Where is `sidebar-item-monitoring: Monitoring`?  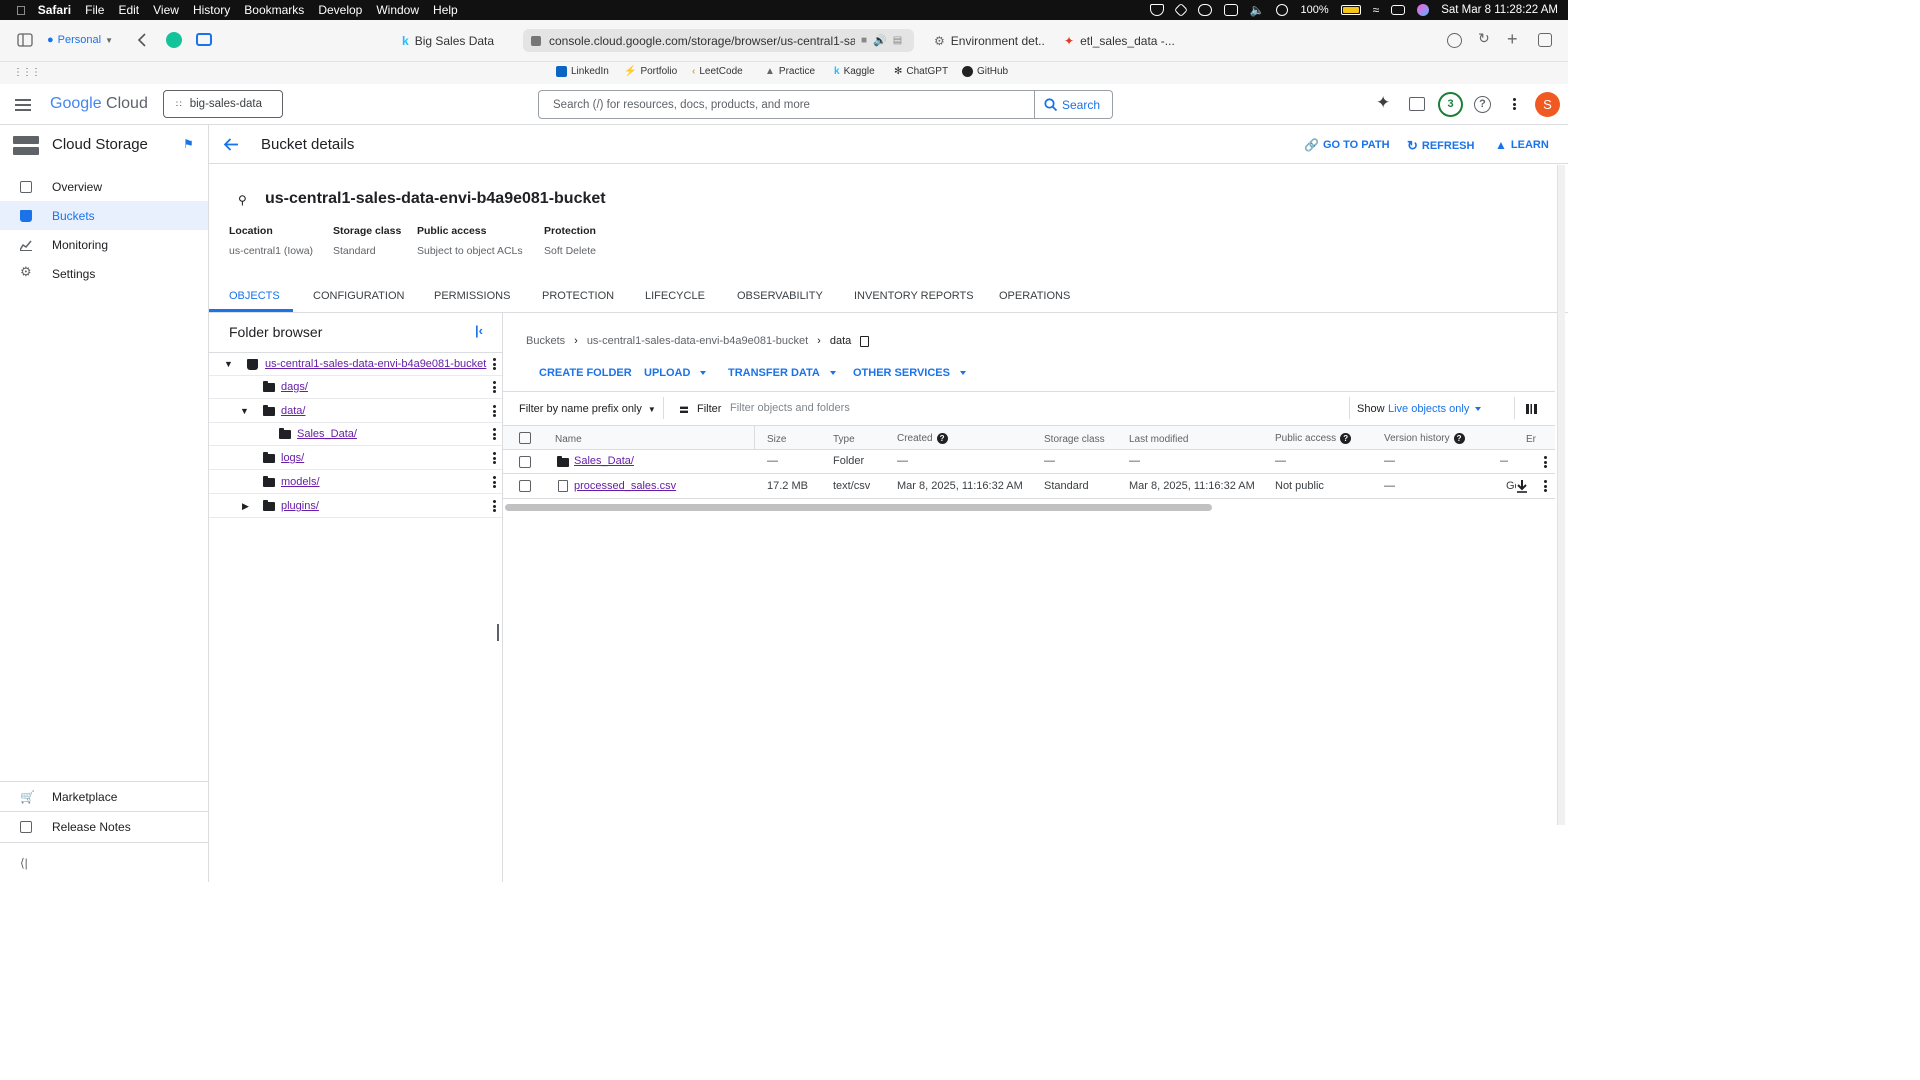 sidebar-item-monitoring: Monitoring is located at coordinates (104, 244).